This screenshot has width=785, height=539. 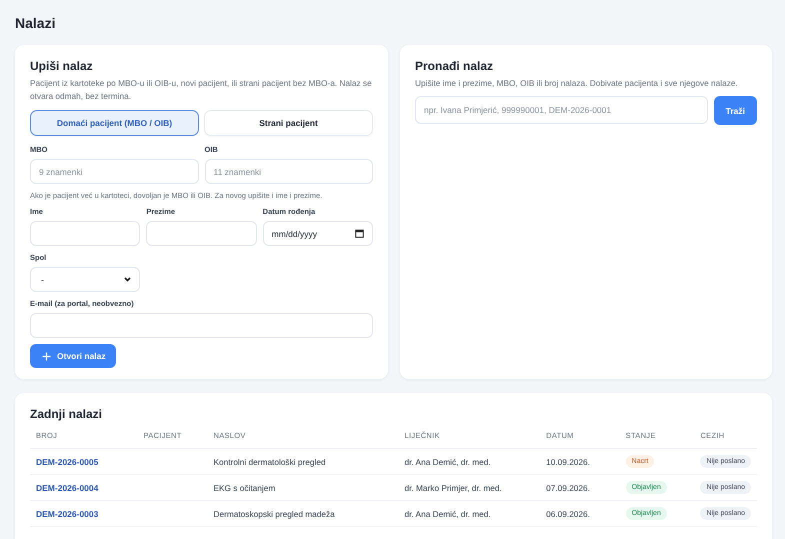 What do you see at coordinates (67, 461) in the screenshot?
I see `finding-number-link: DEM-2026-0005` at bounding box center [67, 461].